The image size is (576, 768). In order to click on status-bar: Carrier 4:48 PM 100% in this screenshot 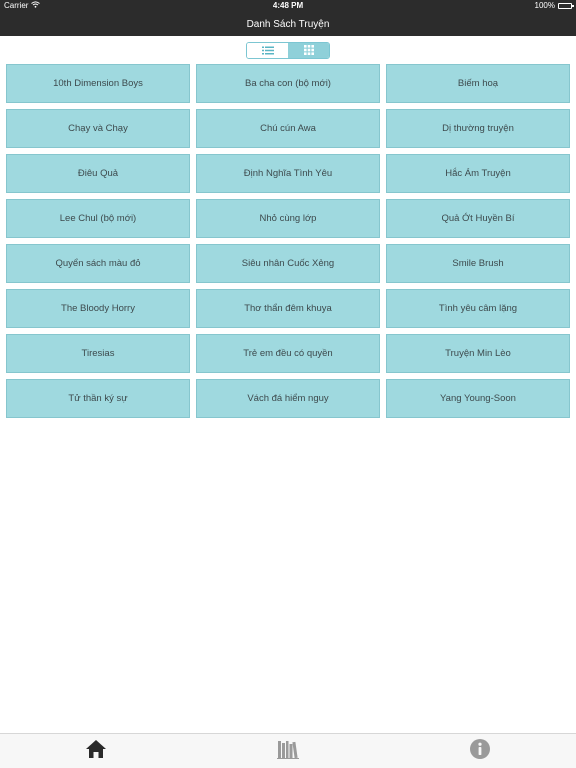, I will do `click(288, 6)`.